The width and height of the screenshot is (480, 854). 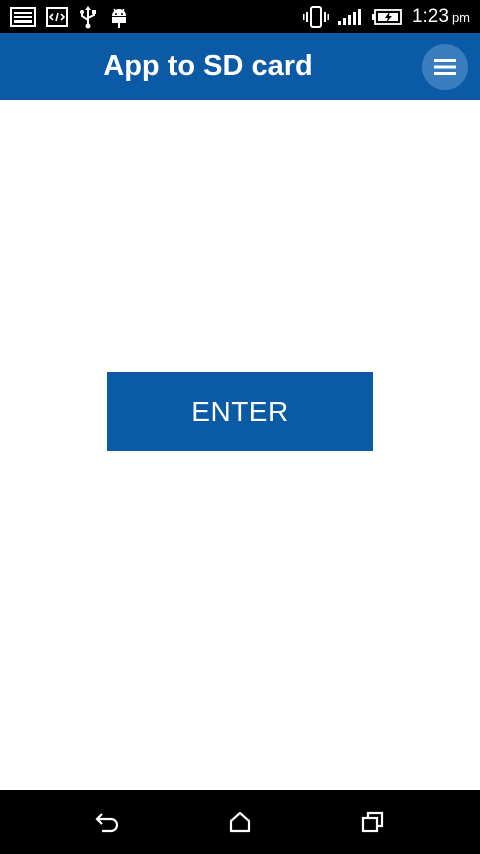 What do you see at coordinates (430, 16) in the screenshot?
I see `time-value: 1:23` at bounding box center [430, 16].